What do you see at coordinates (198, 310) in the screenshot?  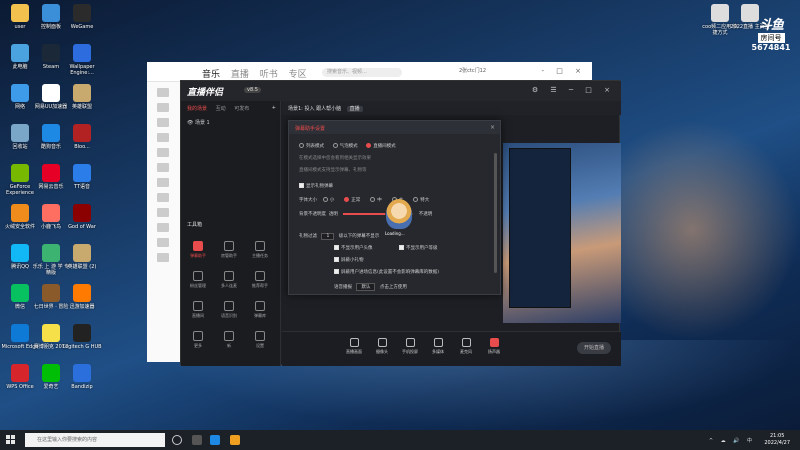 I see `toolbox-item: 直播间` at bounding box center [198, 310].